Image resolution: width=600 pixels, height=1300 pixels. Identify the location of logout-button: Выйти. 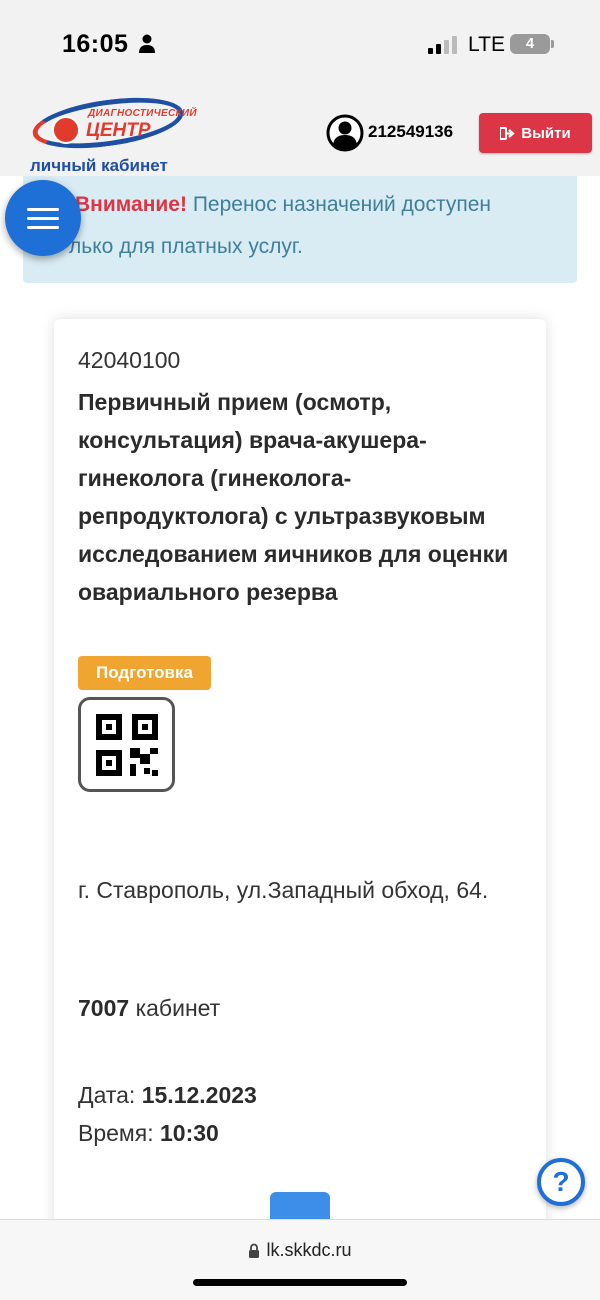
(535, 133).